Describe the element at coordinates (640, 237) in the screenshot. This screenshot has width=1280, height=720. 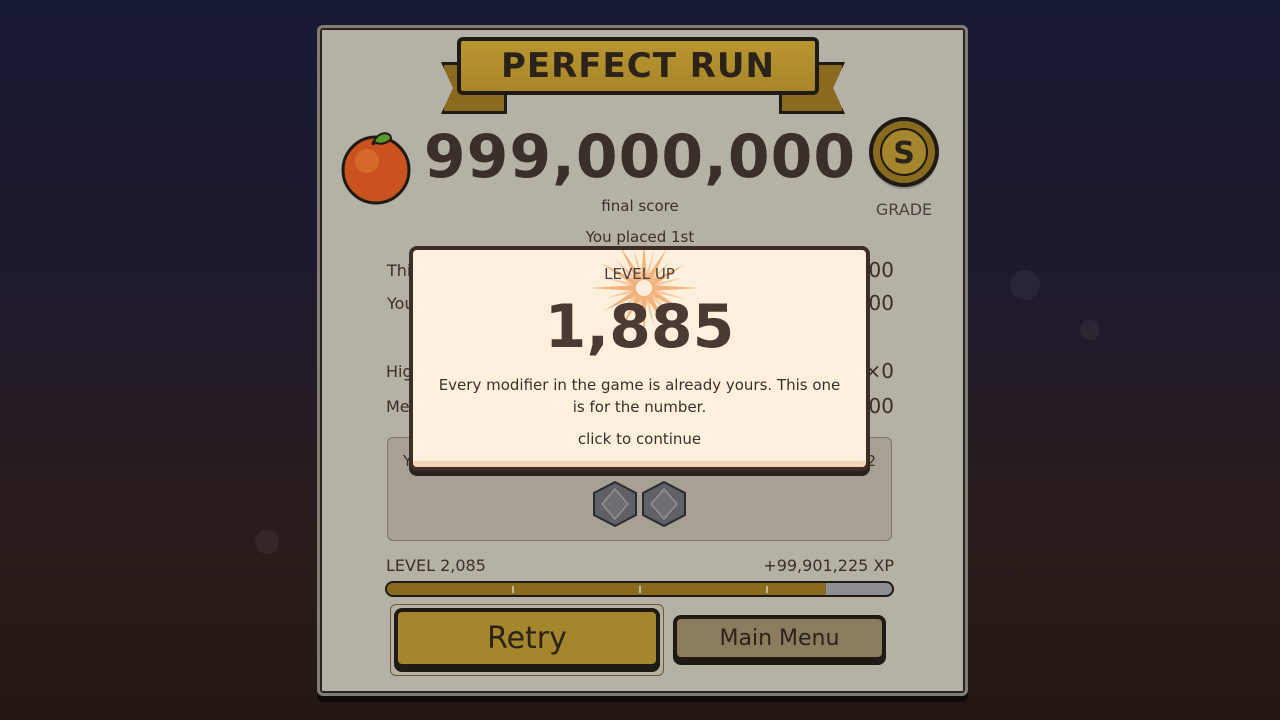
I see `placement-text: You placed 1st` at that location.